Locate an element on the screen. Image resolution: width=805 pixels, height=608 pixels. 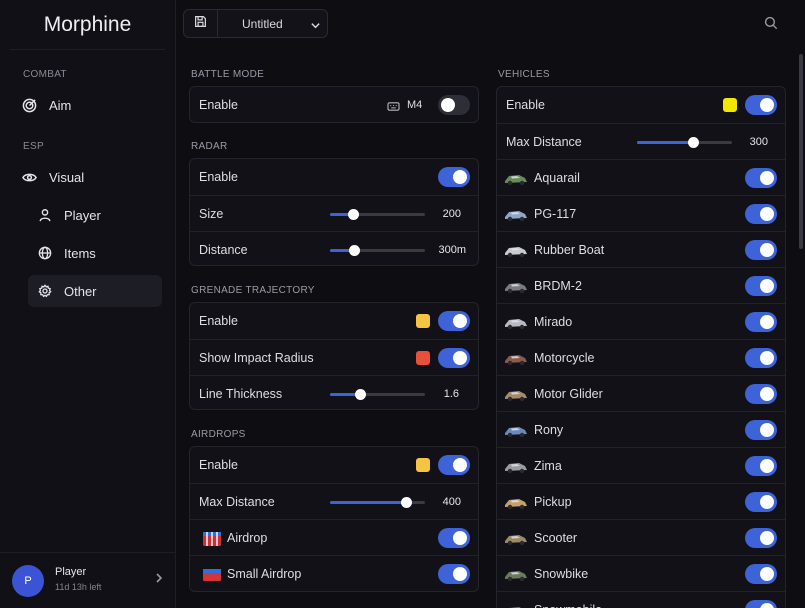
impact-radius-toggle is located at coordinates (454, 358).